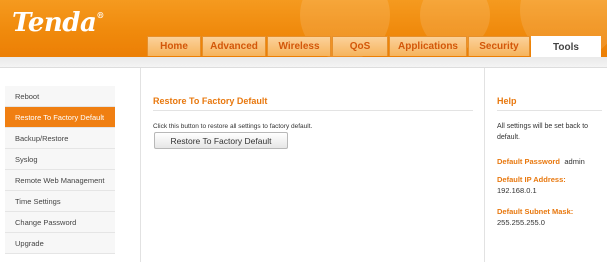  What do you see at coordinates (60, 180) in the screenshot?
I see `sidebar-item-remote-web-management: Remote Web Management` at bounding box center [60, 180].